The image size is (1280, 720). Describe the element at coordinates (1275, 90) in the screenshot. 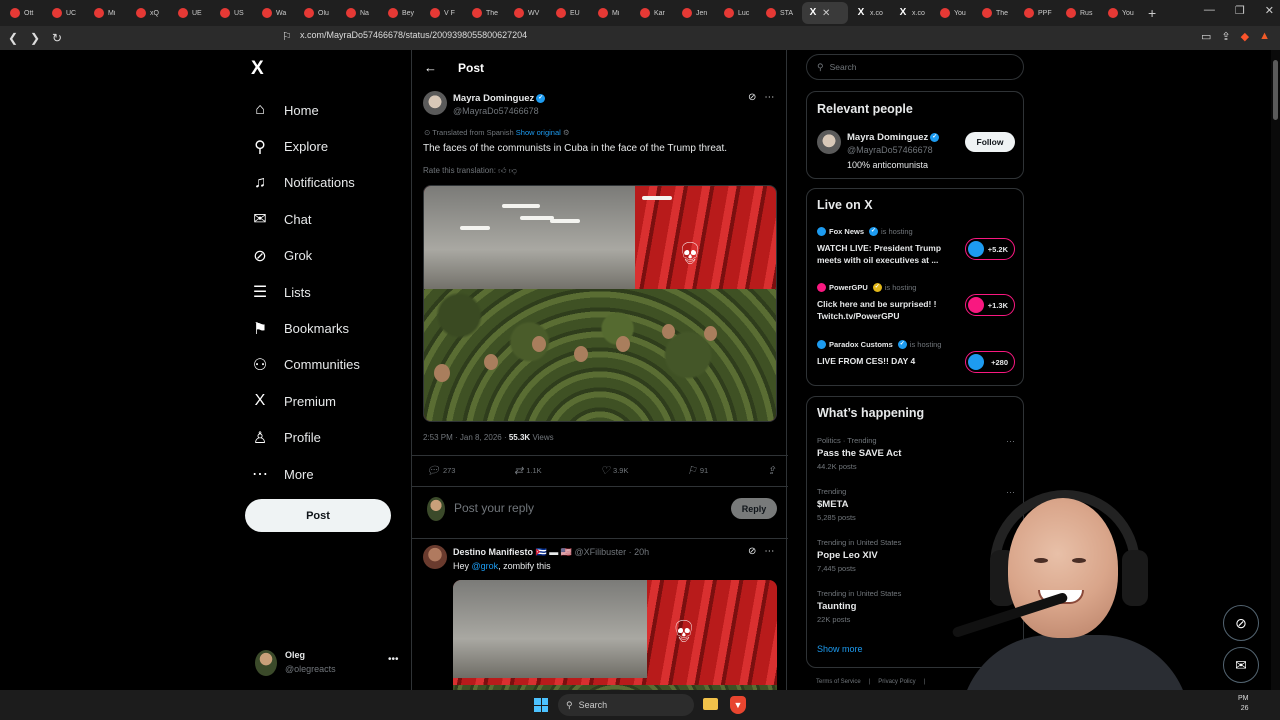

I see `scrollbar-thumb` at that location.